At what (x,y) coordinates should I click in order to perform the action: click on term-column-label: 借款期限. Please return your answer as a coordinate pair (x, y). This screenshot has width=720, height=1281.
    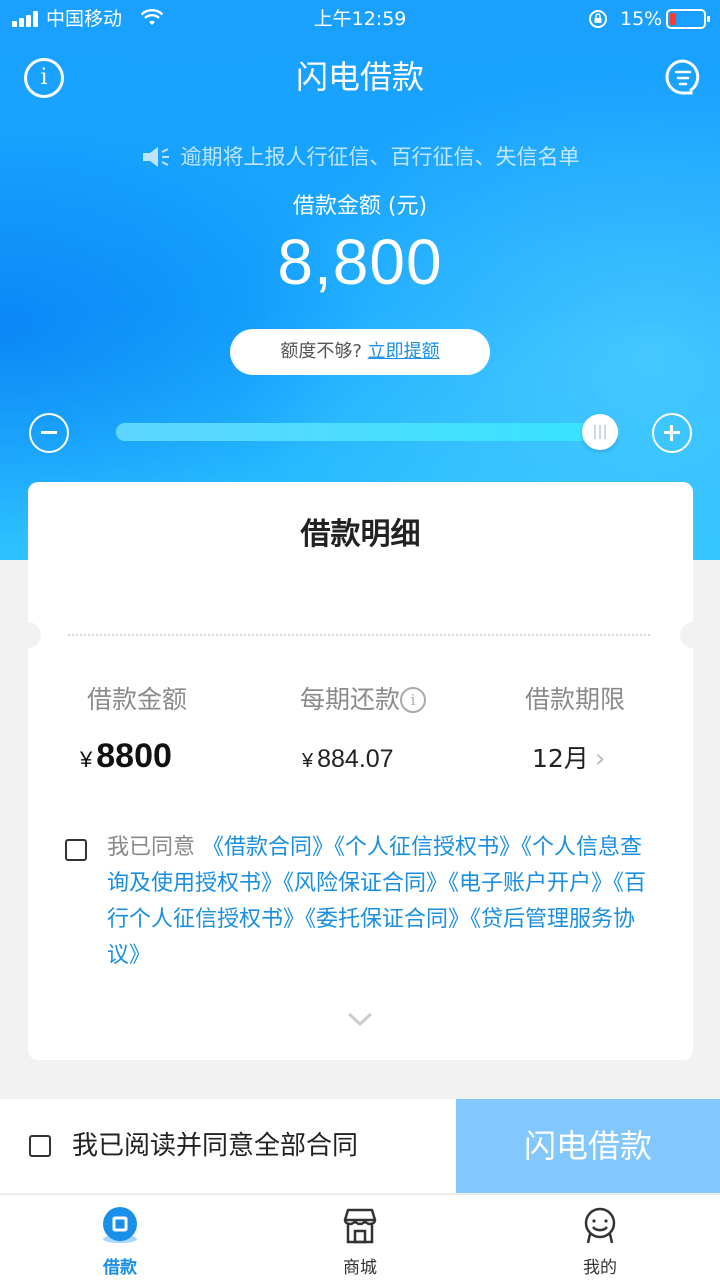
    Looking at the image, I should click on (574, 699).